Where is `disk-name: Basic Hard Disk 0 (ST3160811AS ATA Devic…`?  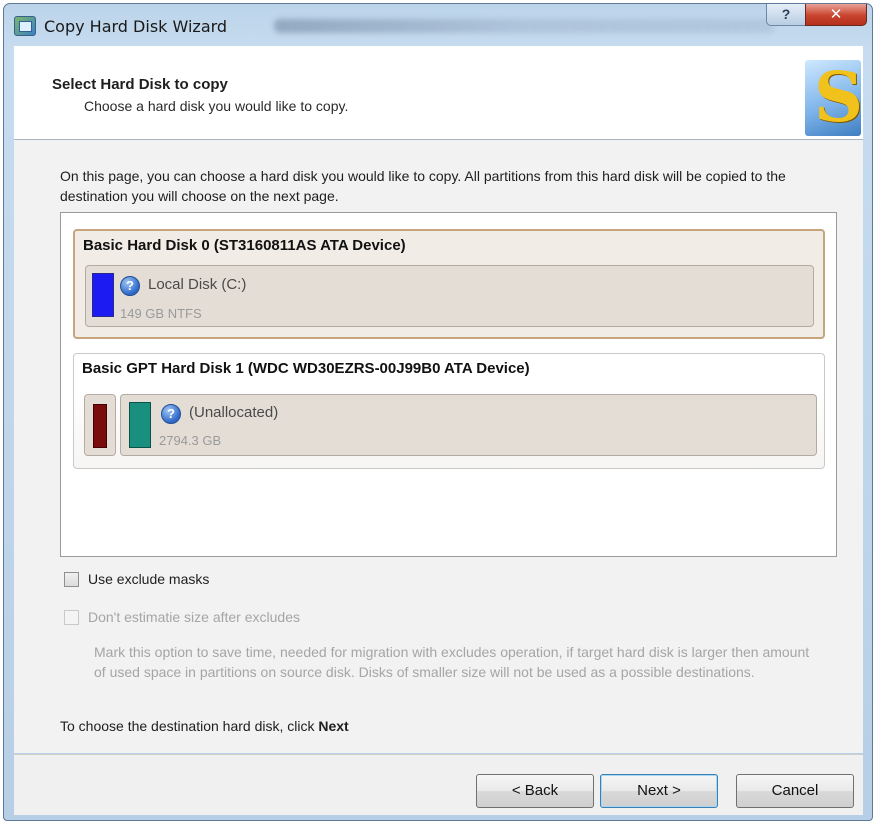
disk-name: Basic Hard Disk 0 (ST3160811AS ATA Devic… is located at coordinates (244, 245).